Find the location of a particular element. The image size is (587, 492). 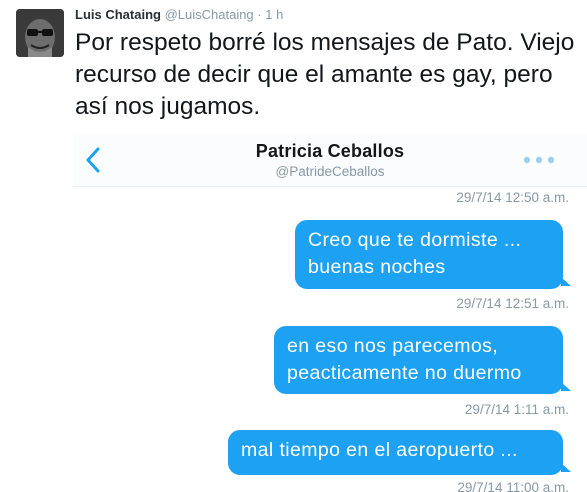

avatar-photo is located at coordinates (40, 33).